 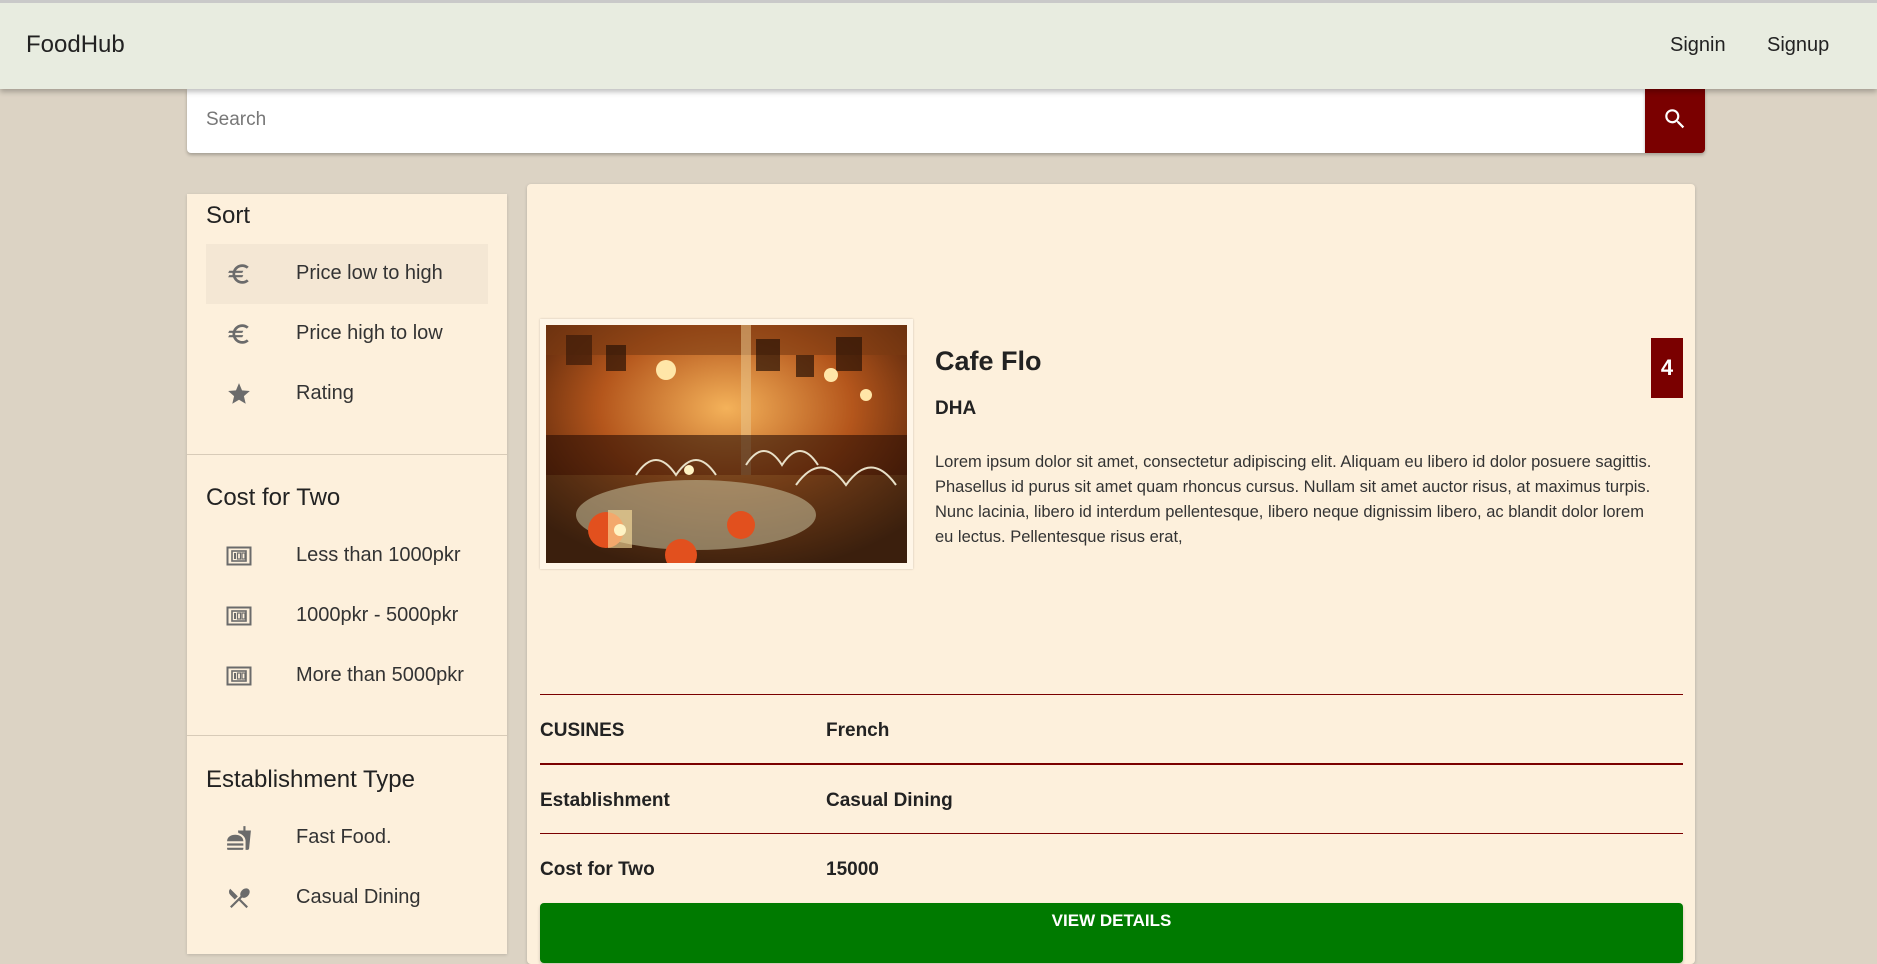 I want to click on cost-less-1000: Less than 1000pkr, so click(x=347, y=556).